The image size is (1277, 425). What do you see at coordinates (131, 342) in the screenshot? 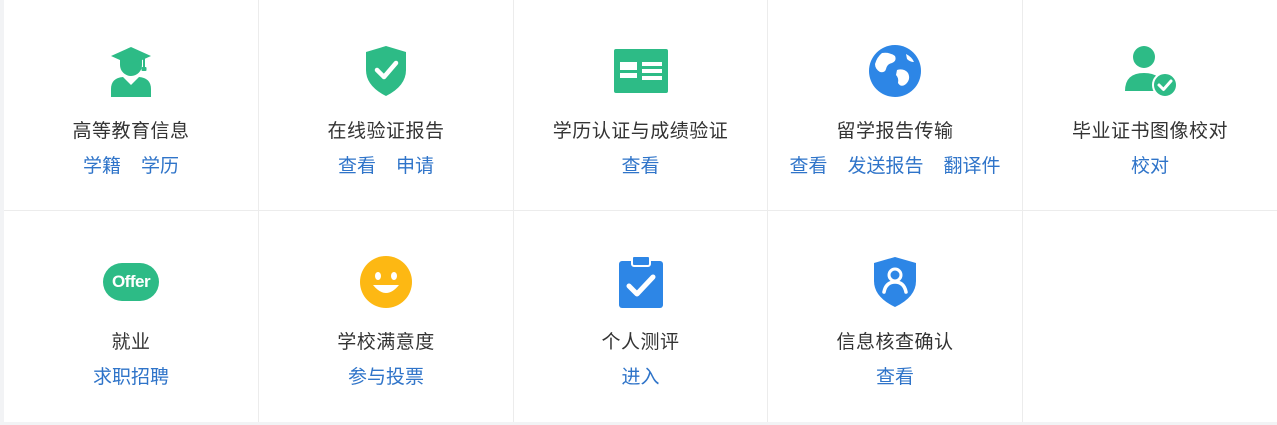
I see `service-title: 就业` at bounding box center [131, 342].